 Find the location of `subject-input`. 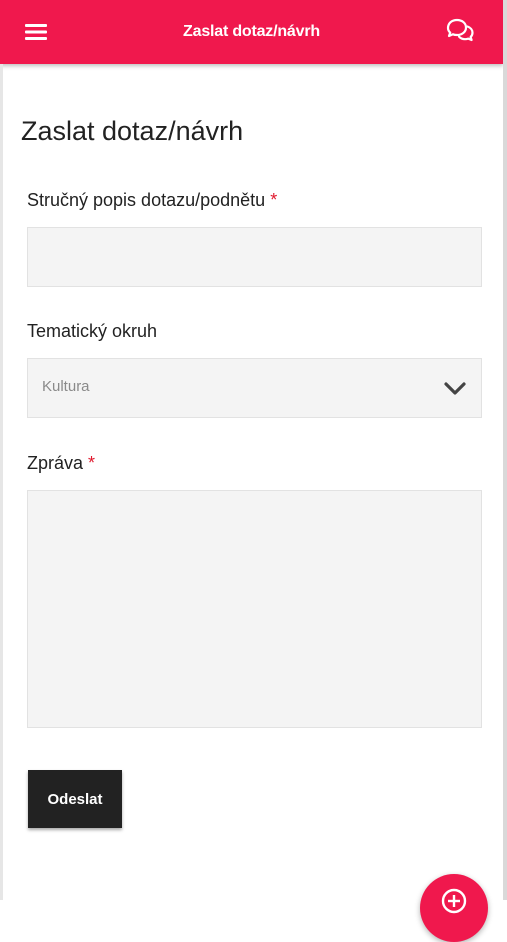

subject-input is located at coordinates (254, 257).